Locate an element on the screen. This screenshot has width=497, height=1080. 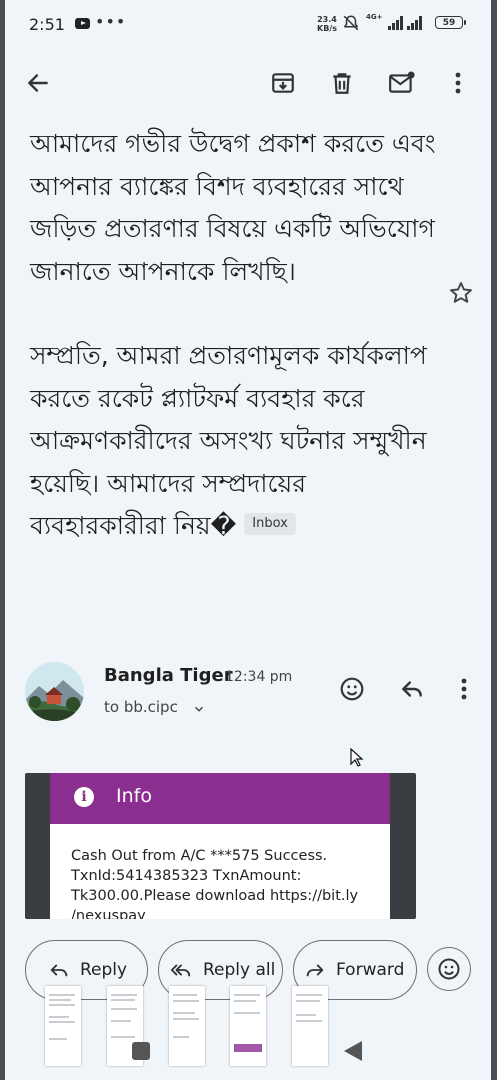
star-icon is located at coordinates (461, 295).